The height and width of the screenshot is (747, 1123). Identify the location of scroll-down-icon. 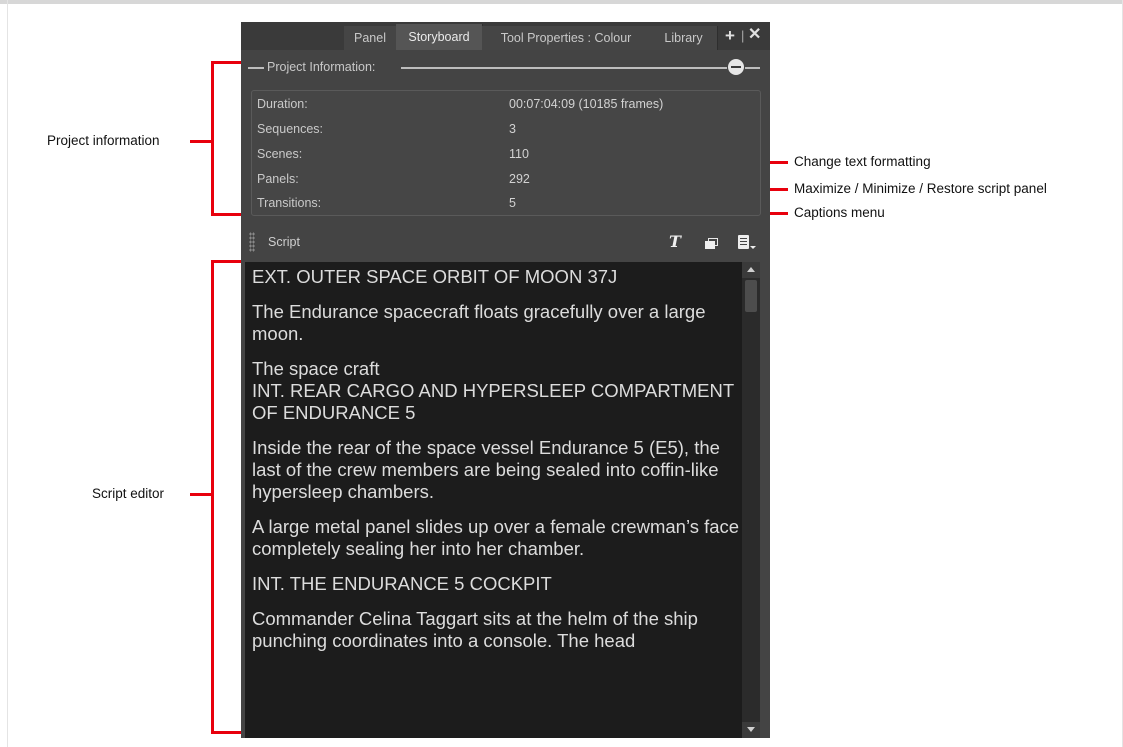
(751, 730).